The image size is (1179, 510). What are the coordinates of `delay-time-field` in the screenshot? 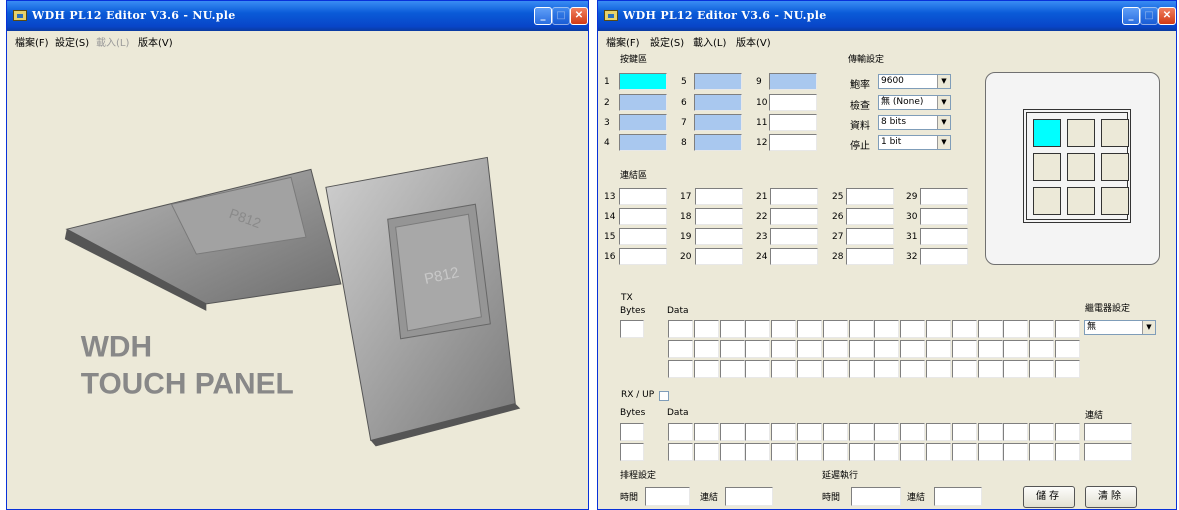 It's located at (876, 496).